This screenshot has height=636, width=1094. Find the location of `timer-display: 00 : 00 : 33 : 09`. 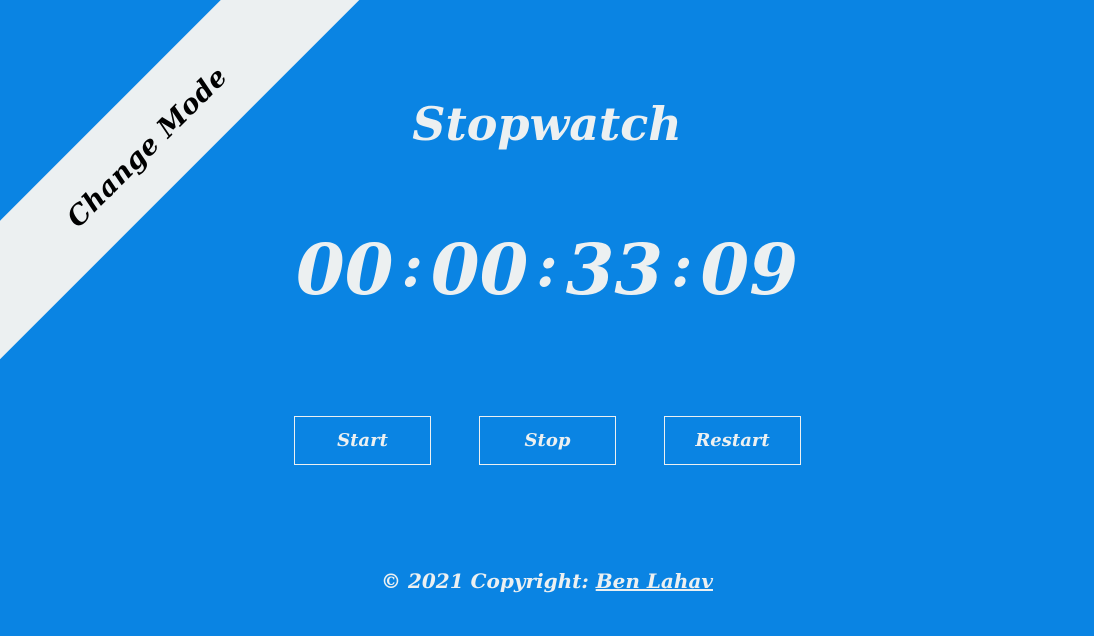

timer-display: 00 : 00 : 33 : 09 is located at coordinates (547, 270).